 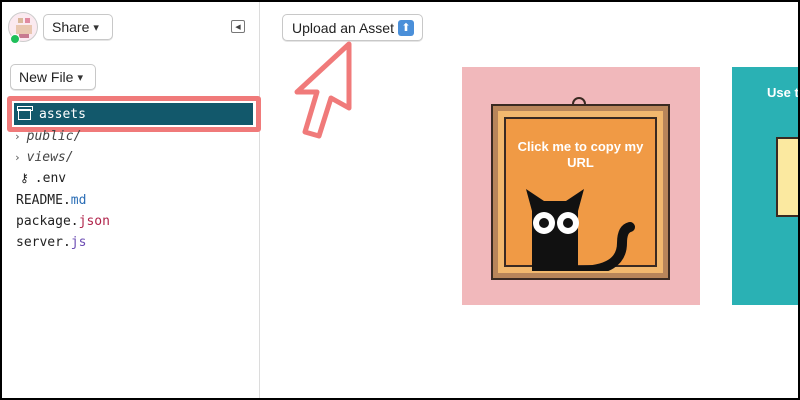 I want to click on file-base-name: package., so click(x=47, y=221).